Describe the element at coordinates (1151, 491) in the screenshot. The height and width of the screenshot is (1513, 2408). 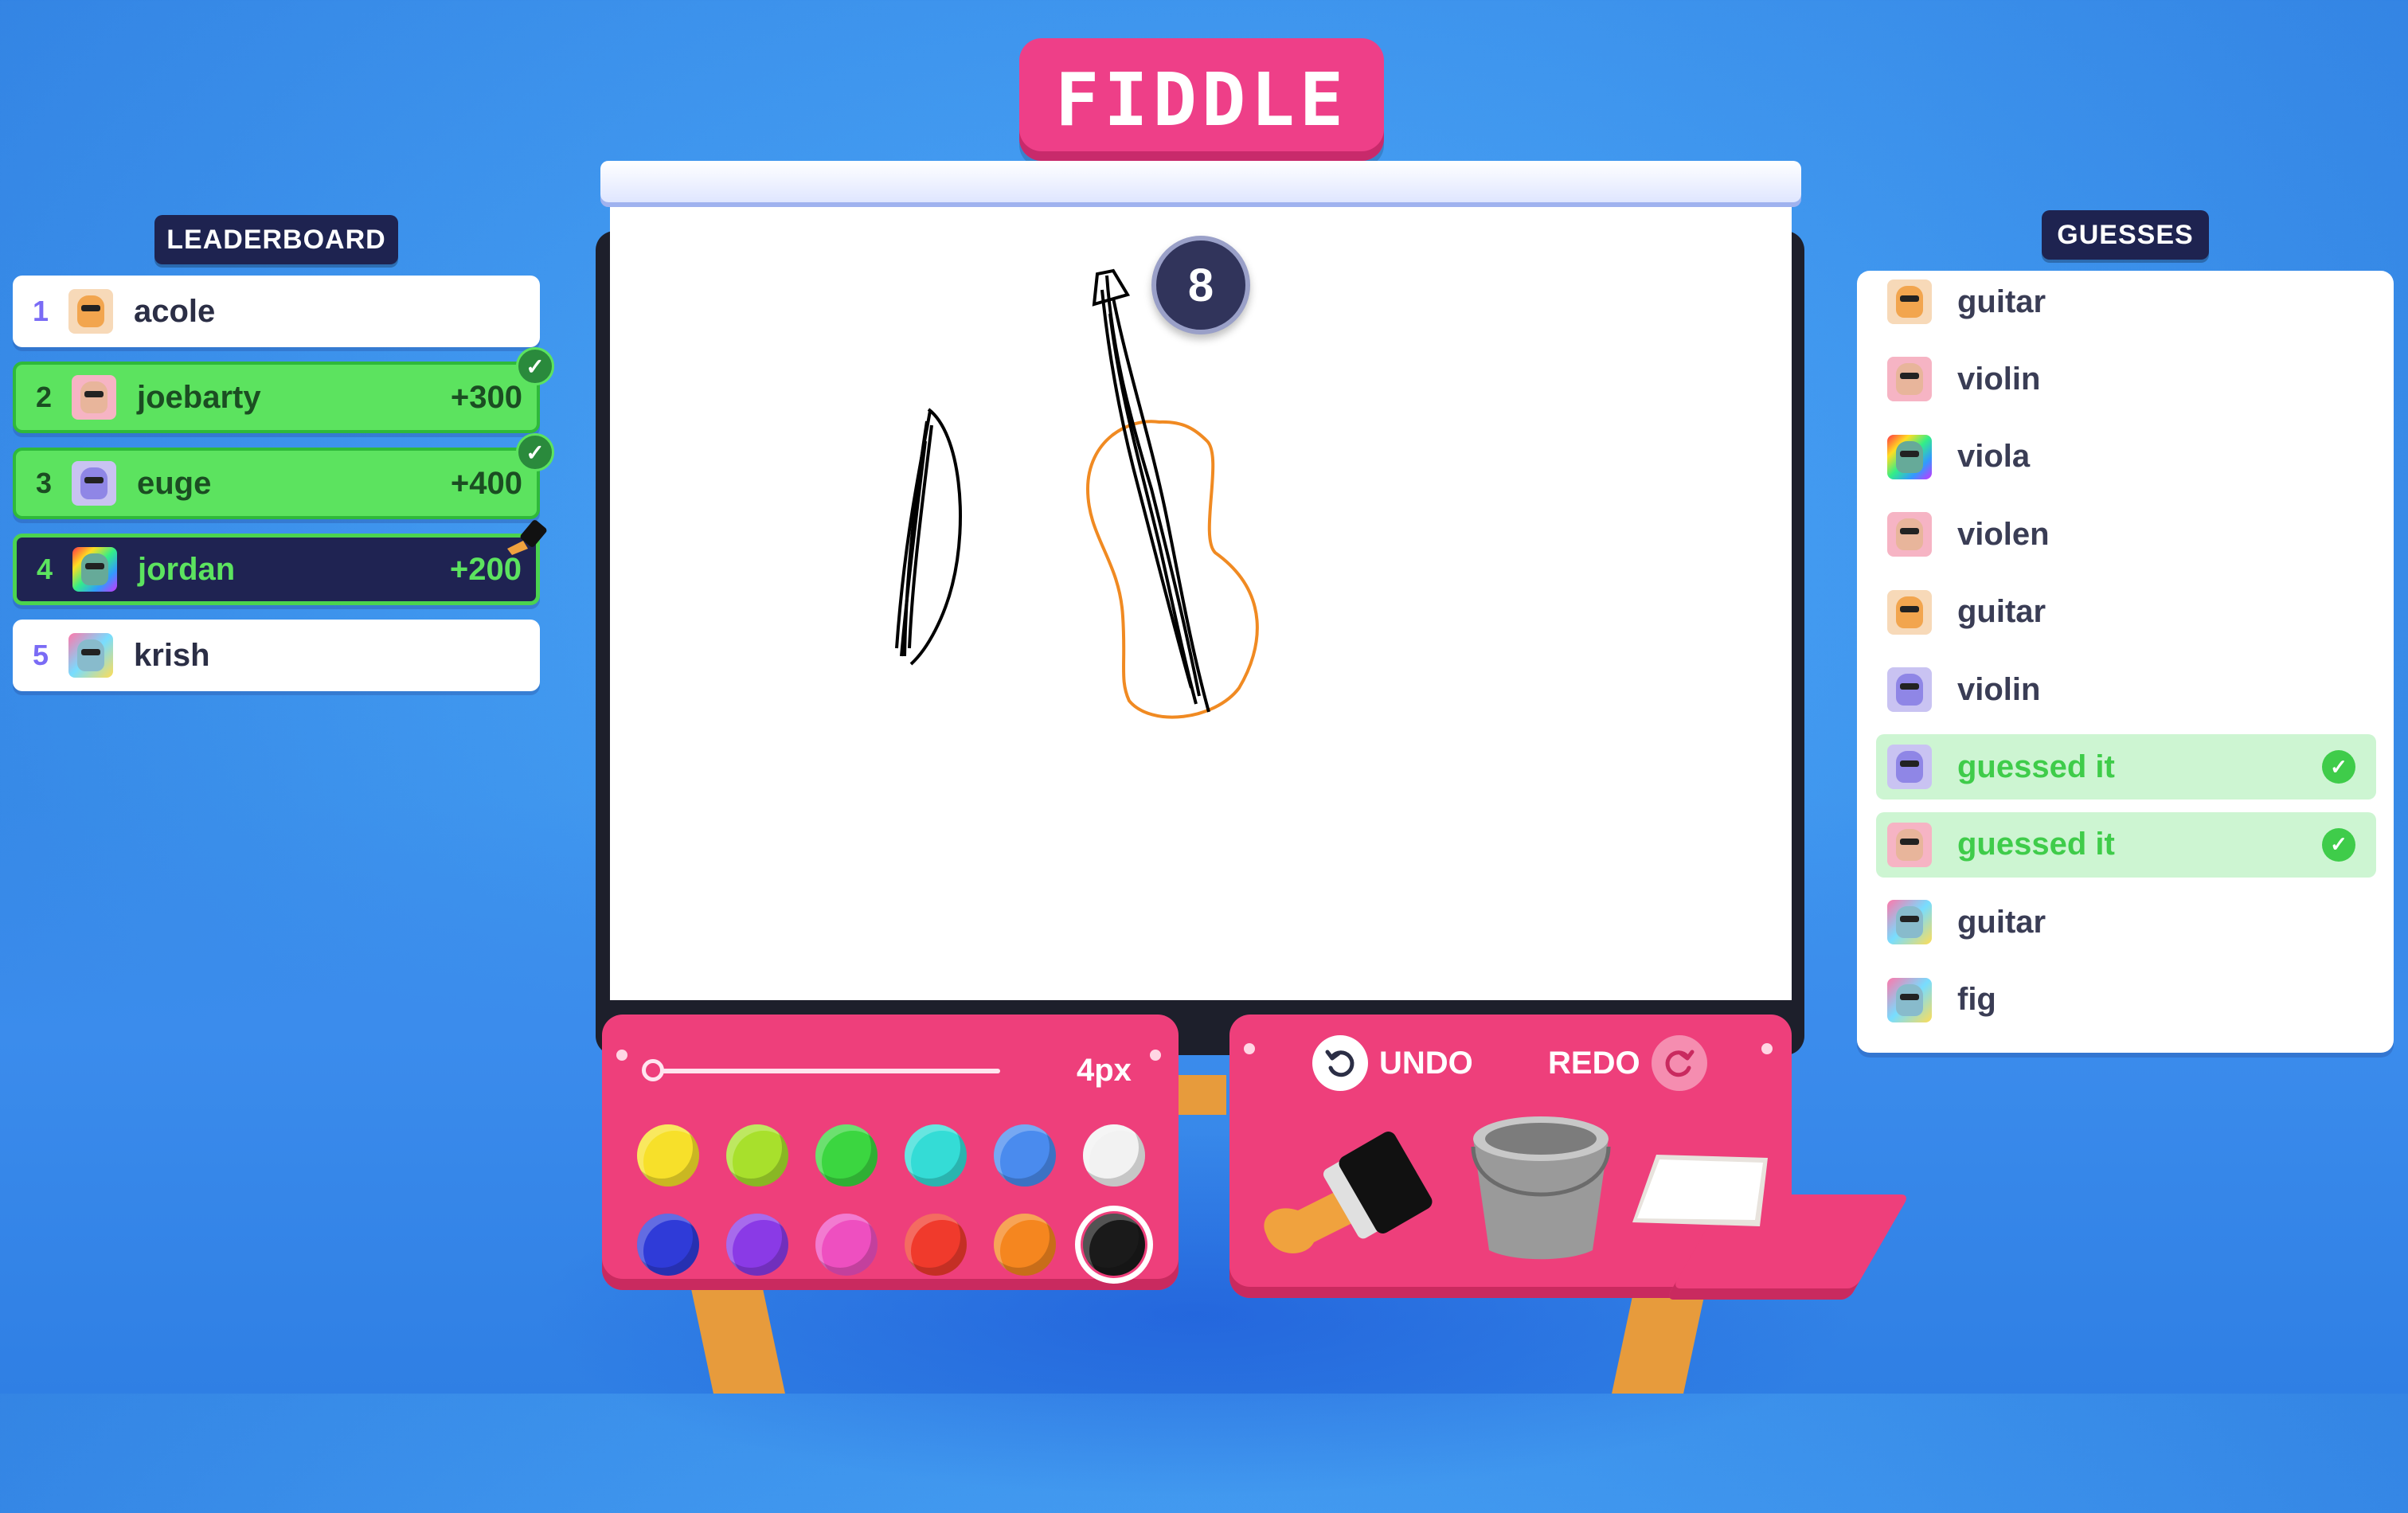
I see `violin-neck-stroke` at that location.